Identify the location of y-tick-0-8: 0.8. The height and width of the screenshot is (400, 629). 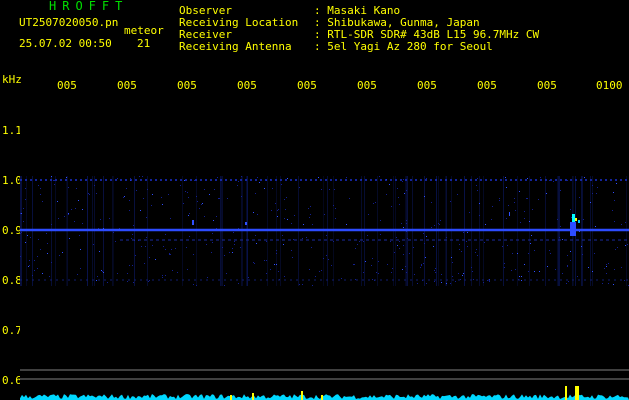
(12, 280).